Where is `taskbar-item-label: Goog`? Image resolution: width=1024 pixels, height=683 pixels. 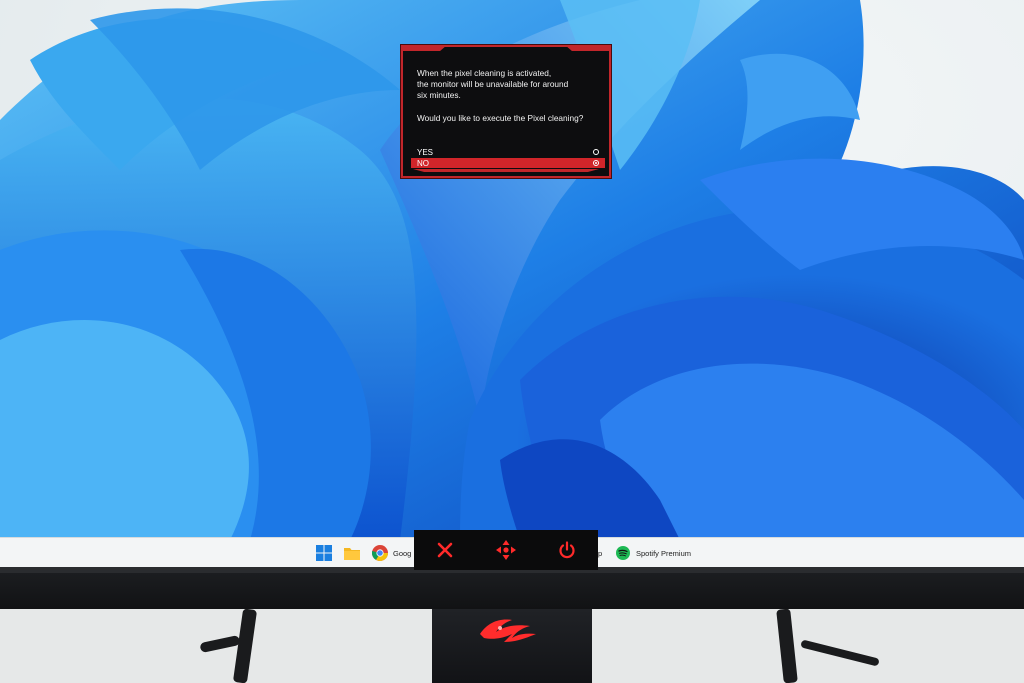 taskbar-item-label: Goog is located at coordinates (402, 553).